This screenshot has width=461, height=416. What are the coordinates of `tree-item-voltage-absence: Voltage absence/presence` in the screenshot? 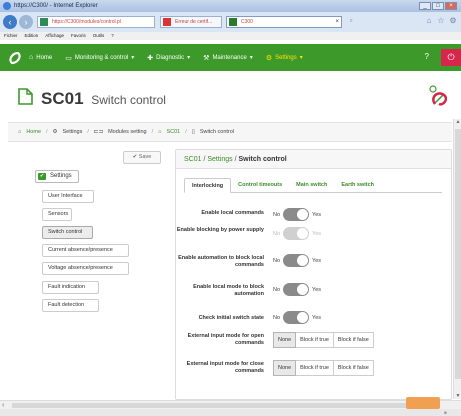 It's located at (85, 268).